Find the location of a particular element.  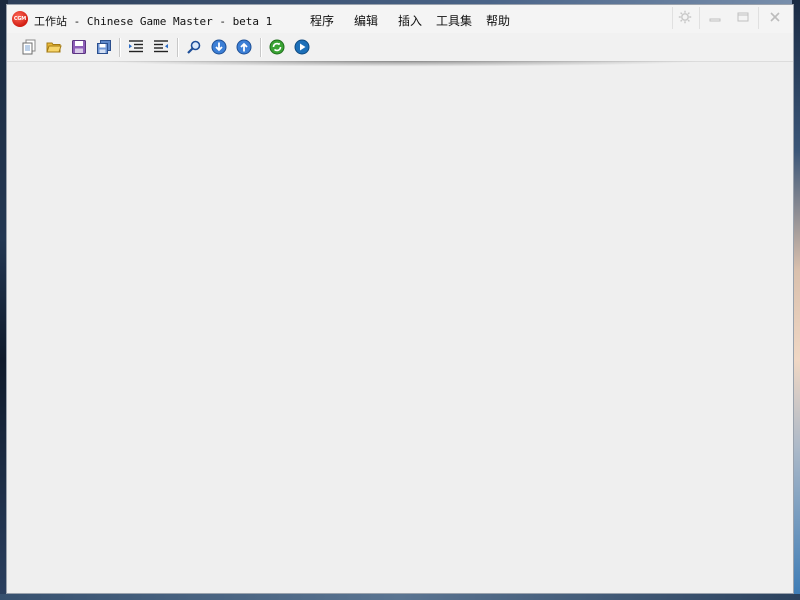

refresh-button is located at coordinates (277, 47).